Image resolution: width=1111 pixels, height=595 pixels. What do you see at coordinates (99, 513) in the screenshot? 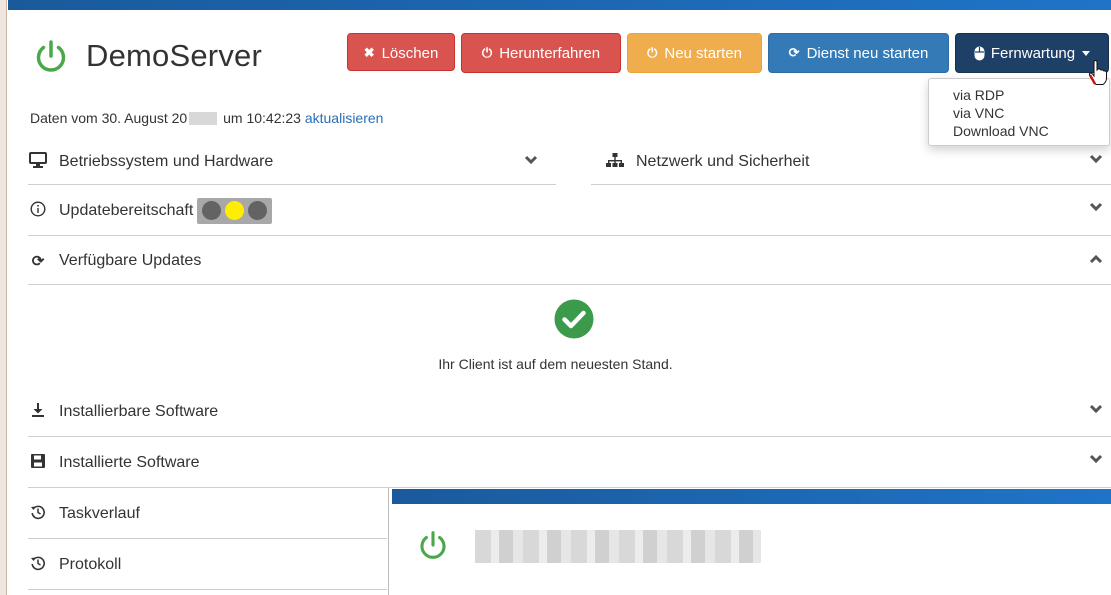
I see `section-task-history-label: Taskverlauf` at bounding box center [99, 513].